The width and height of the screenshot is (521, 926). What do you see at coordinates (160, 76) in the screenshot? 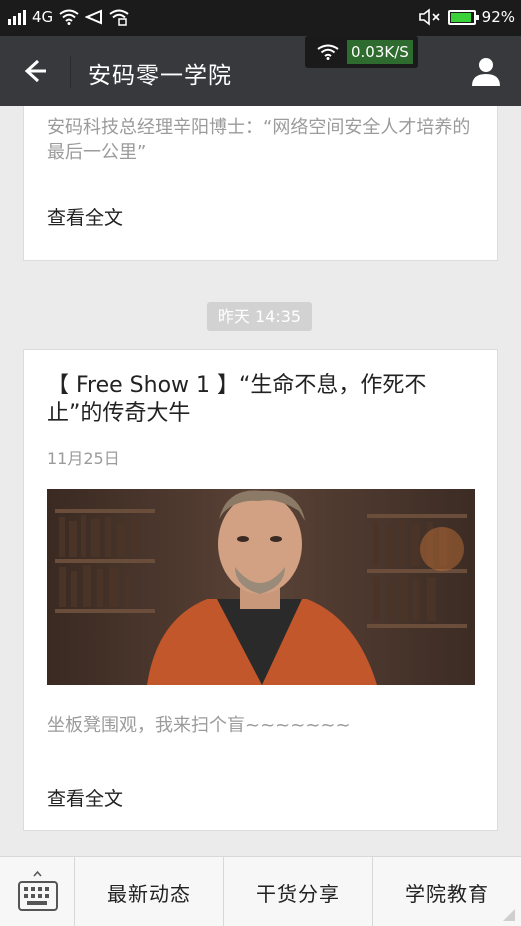
I see `page-title: 安码零一学院` at bounding box center [160, 76].